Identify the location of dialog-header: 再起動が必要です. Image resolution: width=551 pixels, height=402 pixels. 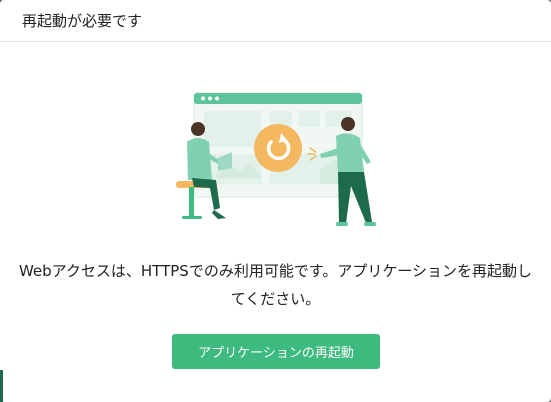
(275, 21).